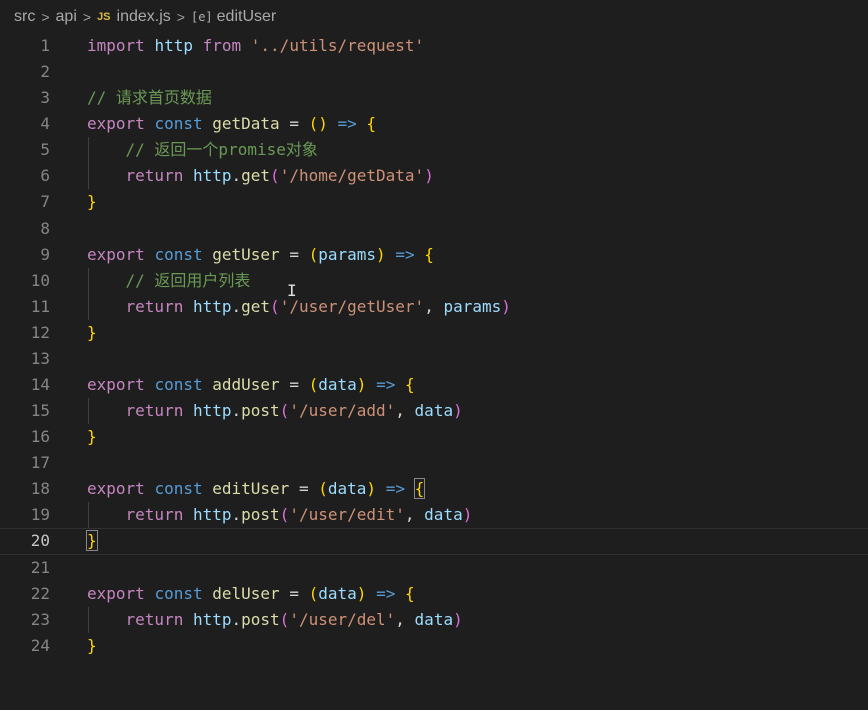 The height and width of the screenshot is (710, 868). Describe the element at coordinates (434, 124) in the screenshot. I see `code-line: 4 export const getData = () => {` at that location.